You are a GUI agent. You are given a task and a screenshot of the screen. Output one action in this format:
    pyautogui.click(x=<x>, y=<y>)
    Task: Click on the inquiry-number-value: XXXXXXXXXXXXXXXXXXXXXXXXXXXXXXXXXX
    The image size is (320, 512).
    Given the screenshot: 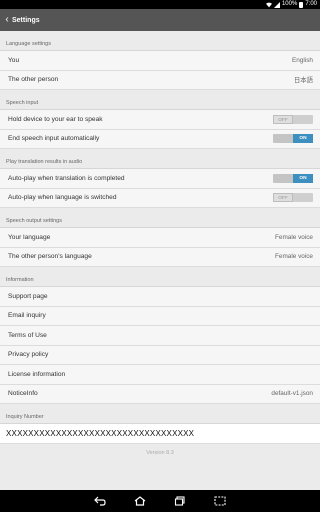 What is the action you would take?
    pyautogui.click(x=160, y=434)
    